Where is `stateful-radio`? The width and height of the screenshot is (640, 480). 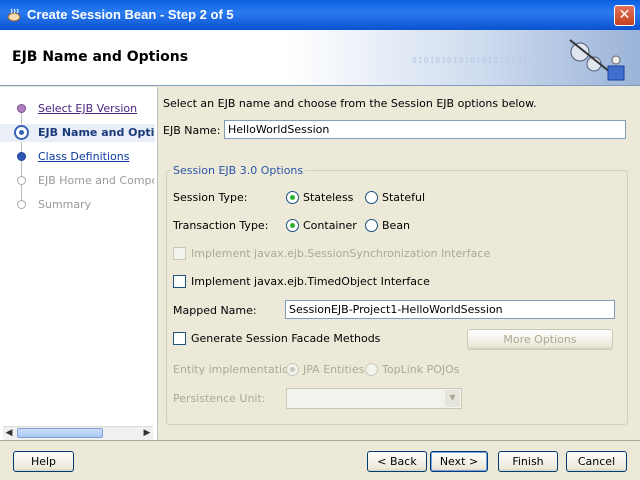 stateful-radio is located at coordinates (371, 197).